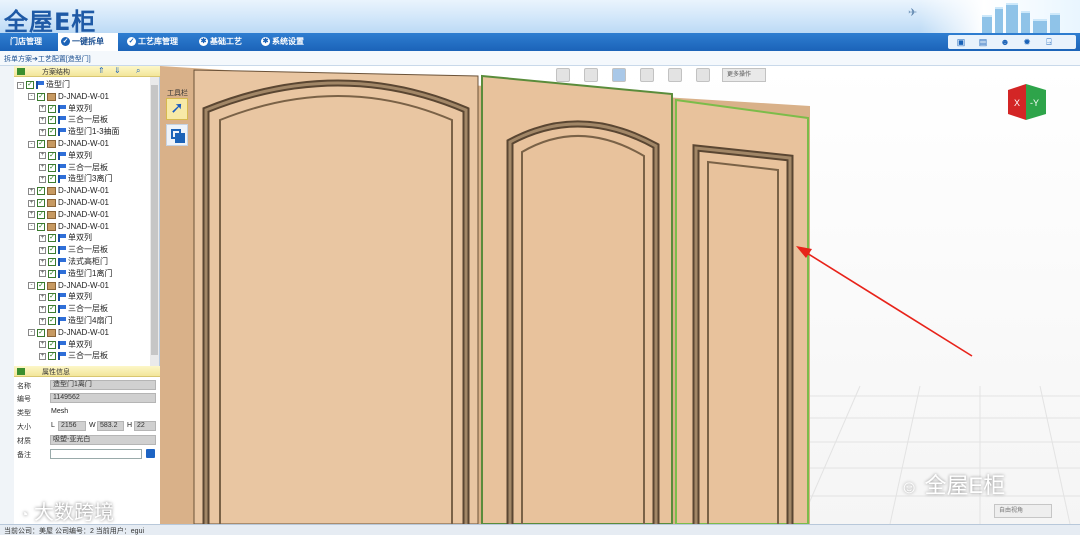 This screenshot has width=1080, height=535. What do you see at coordinates (1027, 101) in the screenshot?
I see `axis-gizmo: X -Y` at bounding box center [1027, 101].